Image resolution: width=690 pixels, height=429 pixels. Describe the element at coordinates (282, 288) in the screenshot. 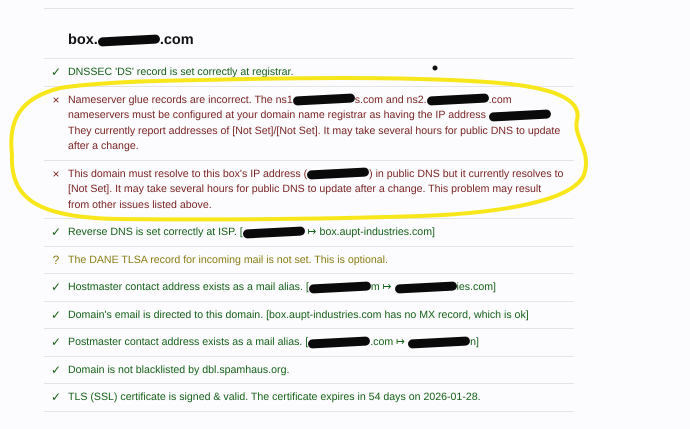

I see `check-message: Hostmaster contact address exists as a mail alias. [ m ↦ ies.com]` at that location.